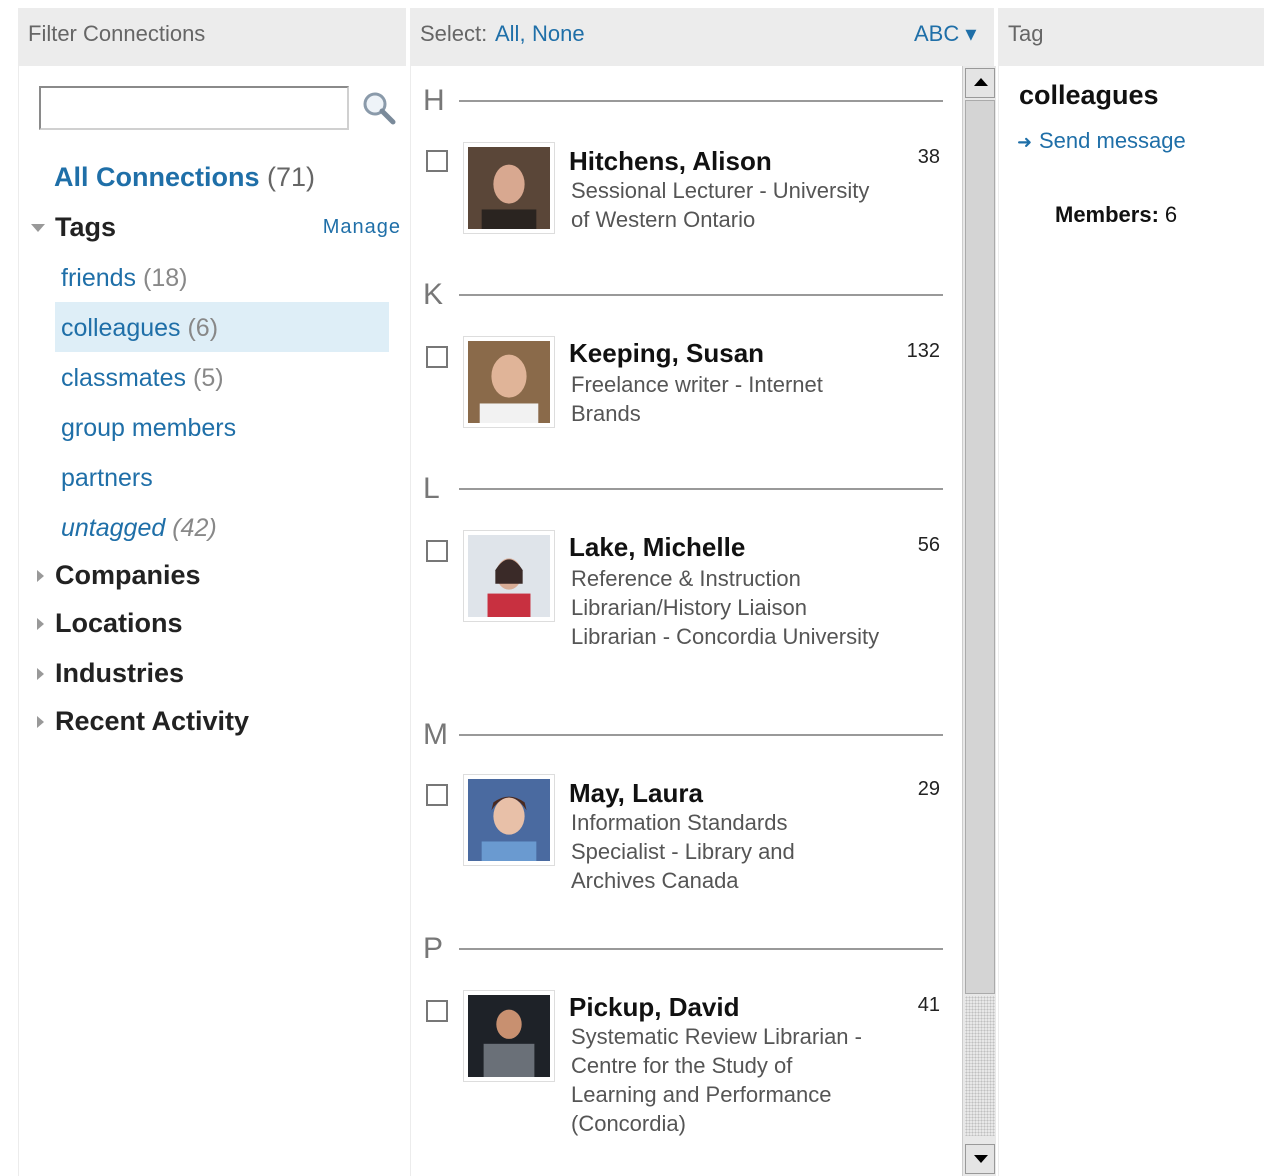  Describe the element at coordinates (434, 100) in the screenshot. I see `letter-heading: H` at that location.